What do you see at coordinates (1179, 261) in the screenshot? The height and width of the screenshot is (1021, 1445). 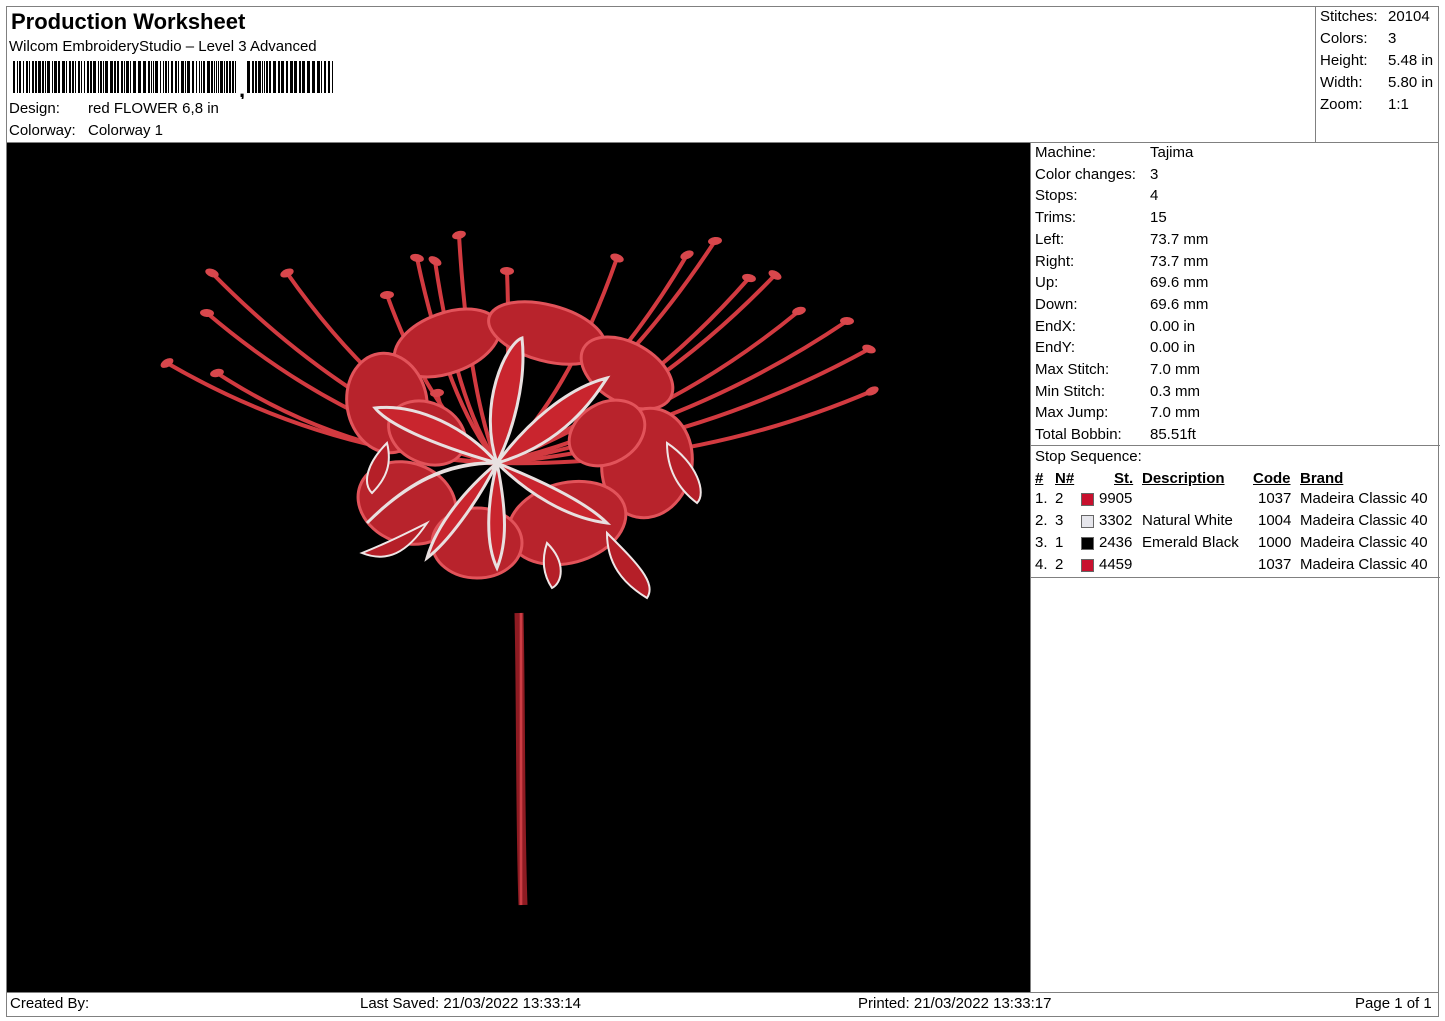 I see `machine-value: 73.7 mm` at bounding box center [1179, 261].